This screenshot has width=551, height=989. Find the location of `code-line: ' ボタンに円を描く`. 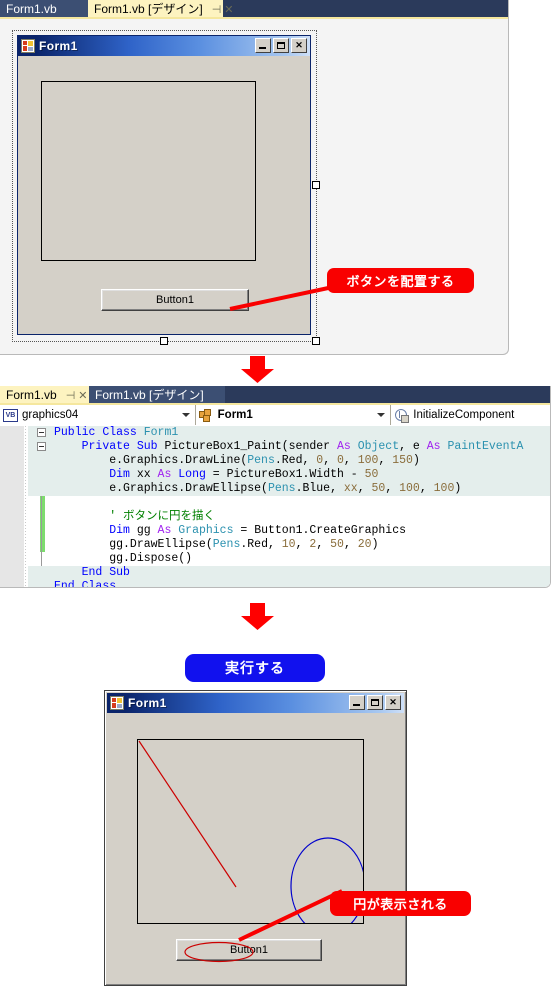

code-line: ' ボタンに円を描く is located at coordinates (289, 517).